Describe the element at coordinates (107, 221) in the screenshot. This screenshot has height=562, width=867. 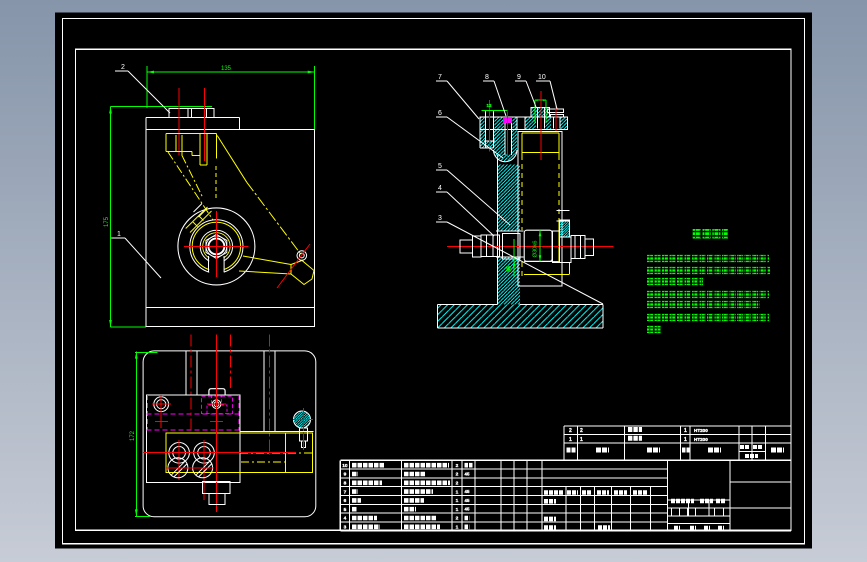
I see `svg-text: 175` at that location.